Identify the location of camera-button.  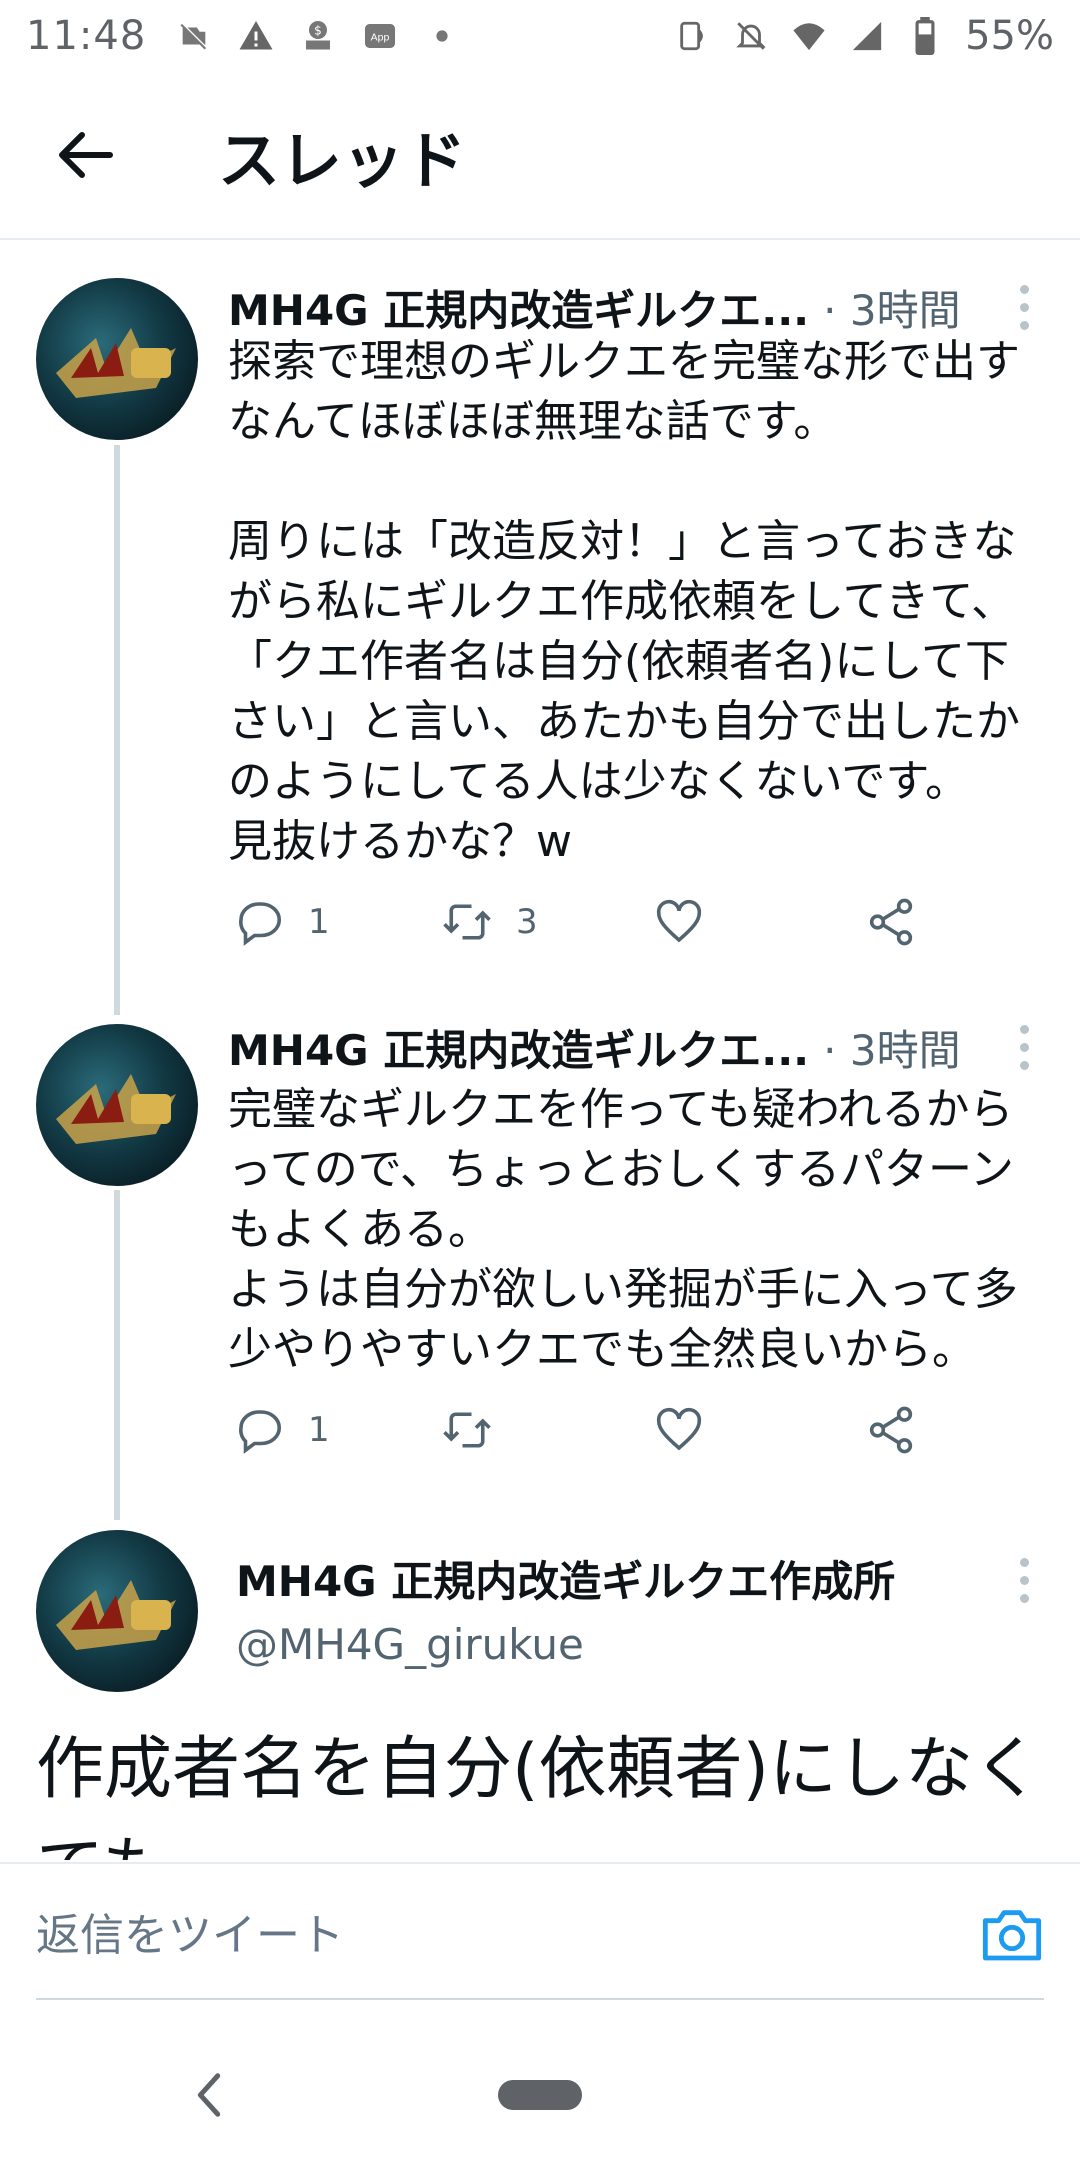
(1012, 1934).